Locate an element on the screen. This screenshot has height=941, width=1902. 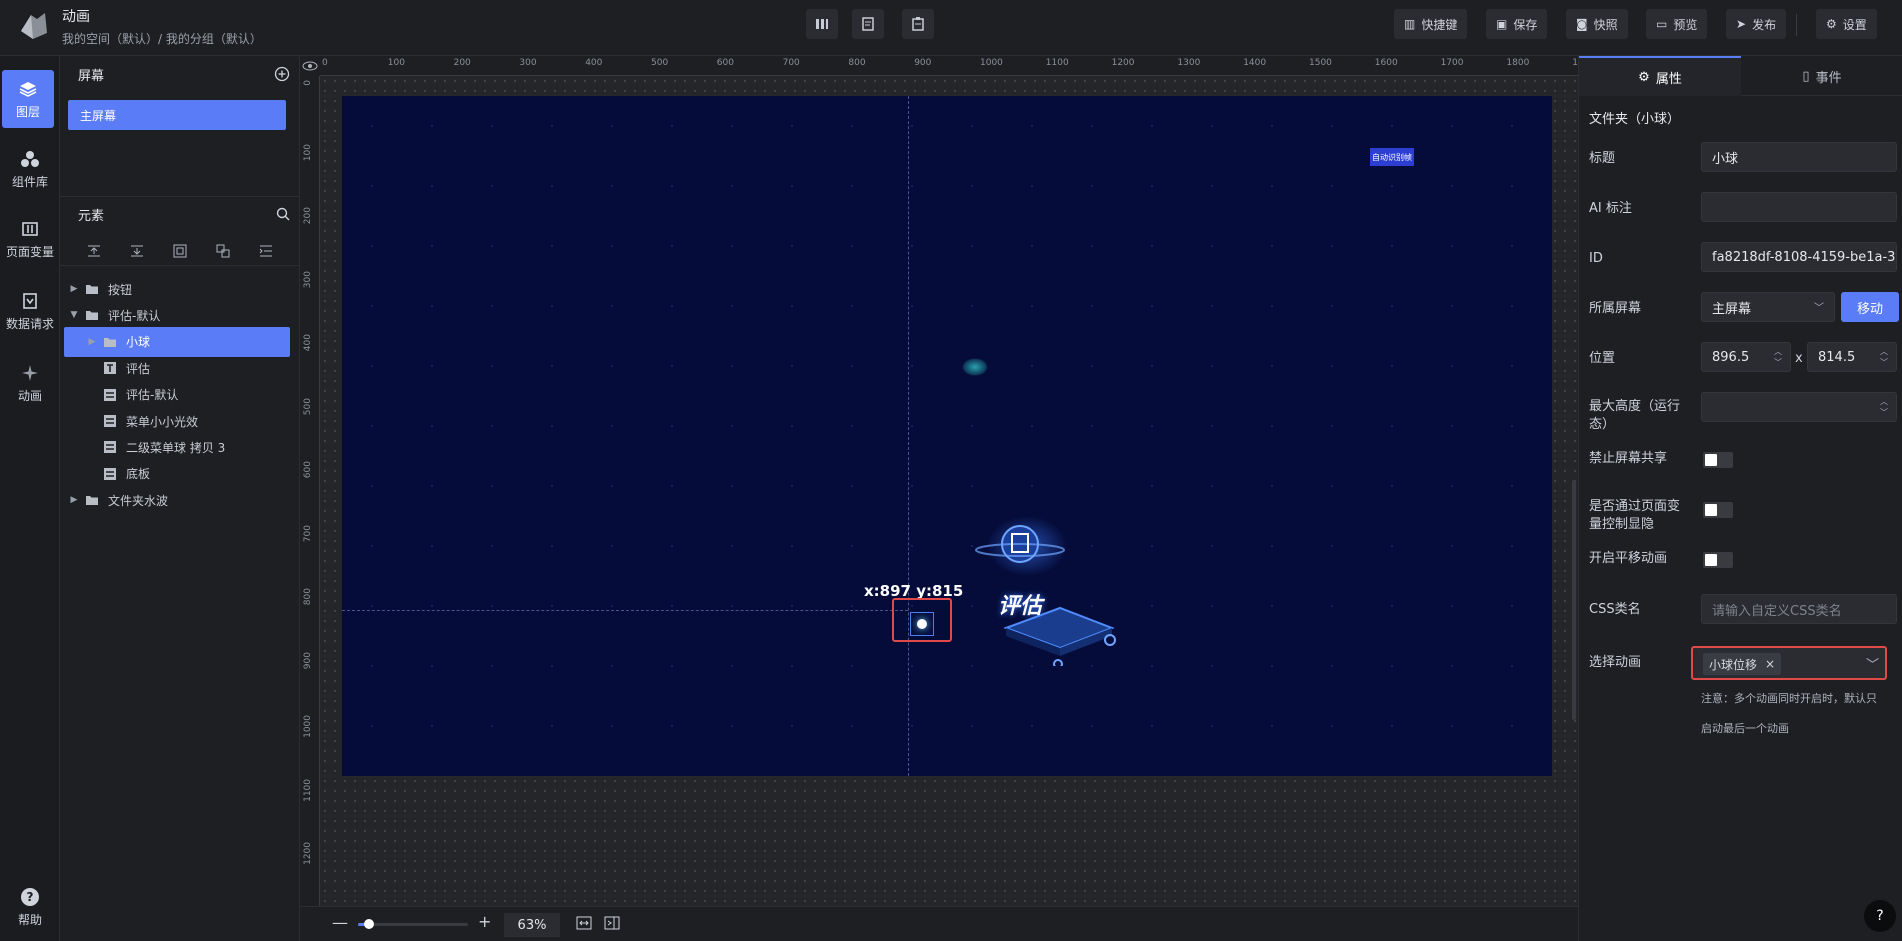
ruler-tick-label: 200 is located at coordinates (462, 63).